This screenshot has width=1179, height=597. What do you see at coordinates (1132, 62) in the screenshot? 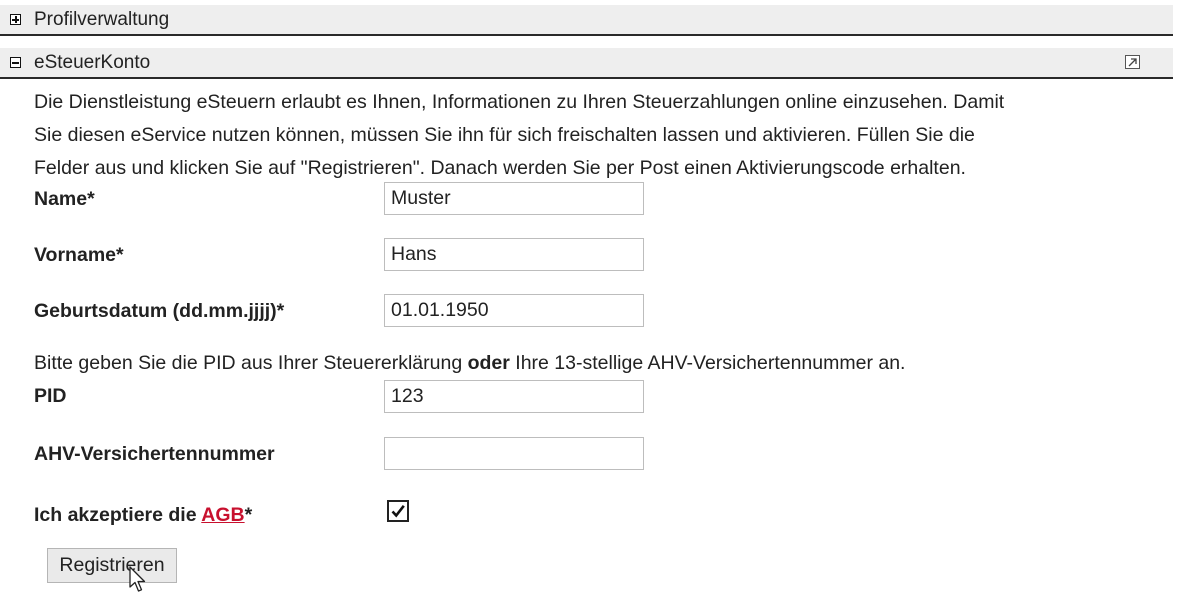
I see `popout-arrow-icon` at bounding box center [1132, 62].